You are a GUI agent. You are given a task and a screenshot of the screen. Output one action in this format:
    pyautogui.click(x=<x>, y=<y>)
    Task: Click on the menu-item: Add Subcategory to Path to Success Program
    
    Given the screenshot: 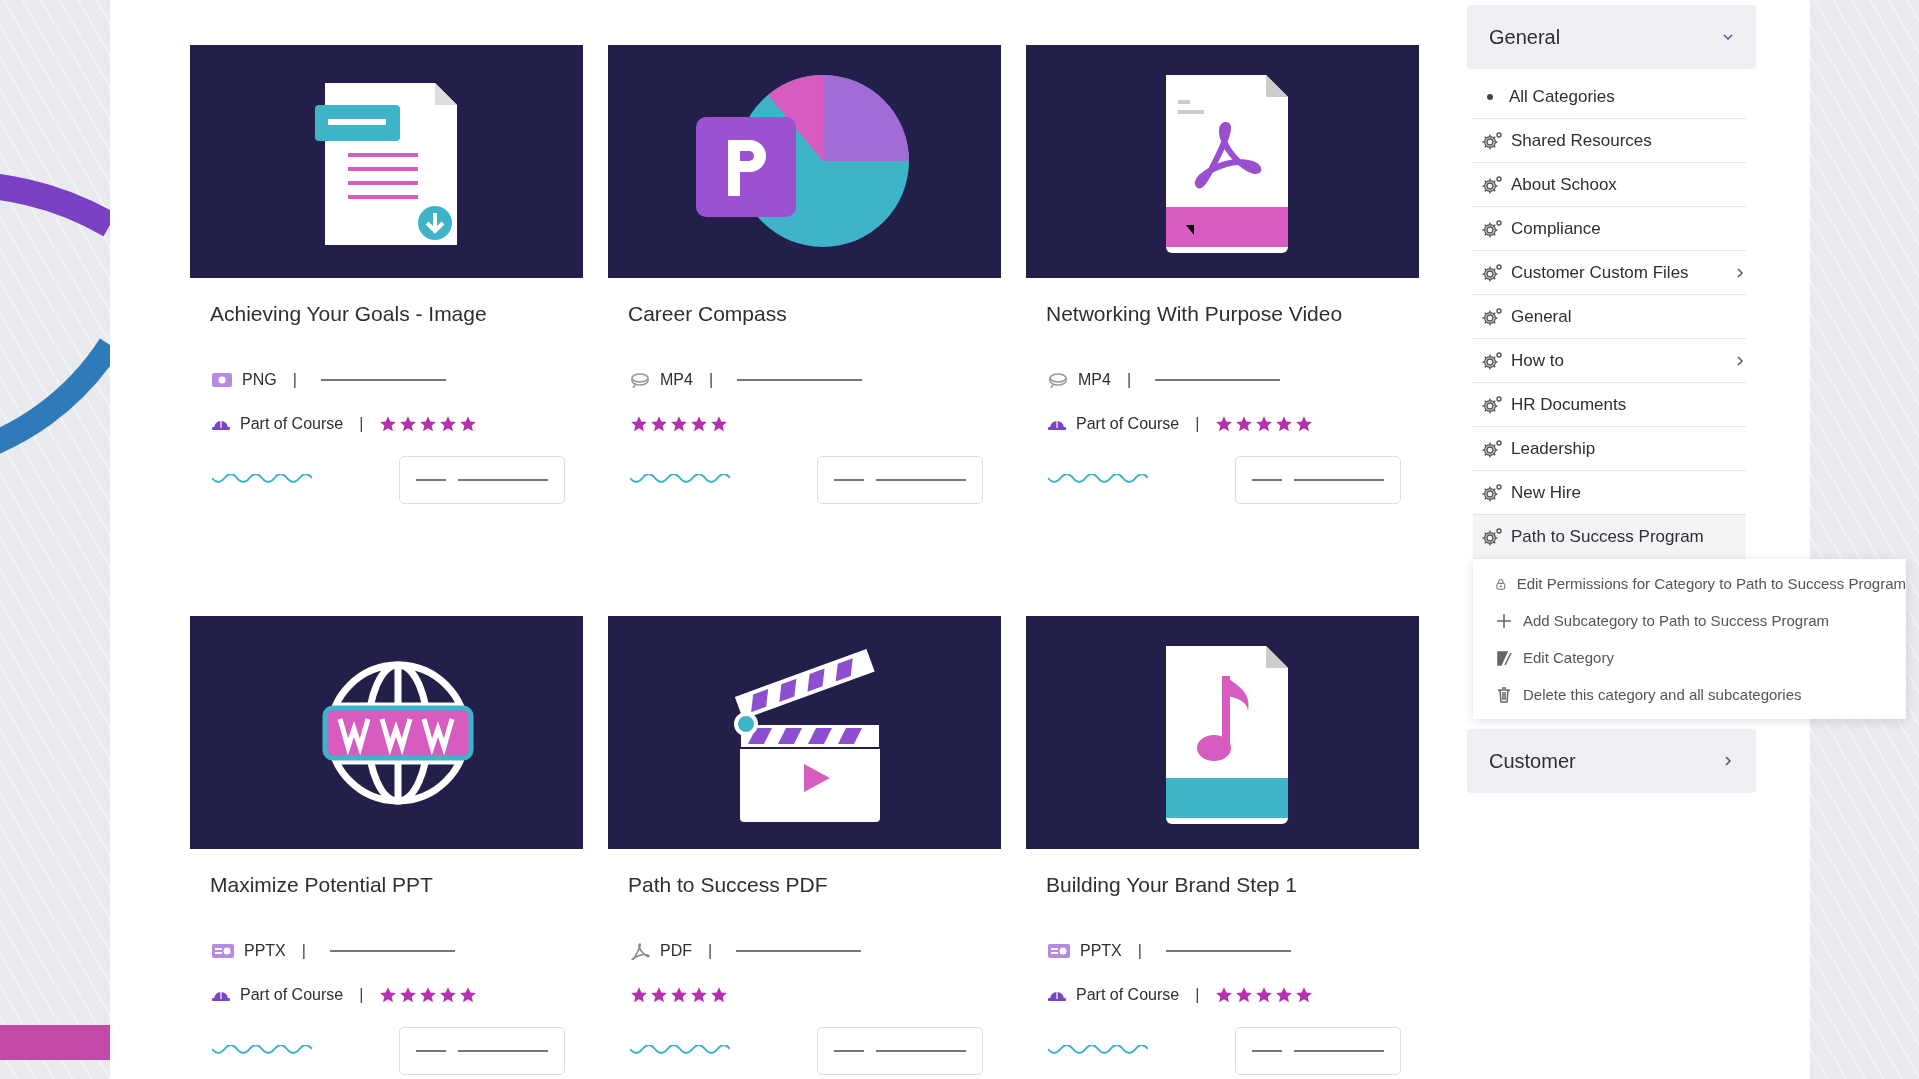 What is the action you would take?
    pyautogui.click(x=1689, y=620)
    